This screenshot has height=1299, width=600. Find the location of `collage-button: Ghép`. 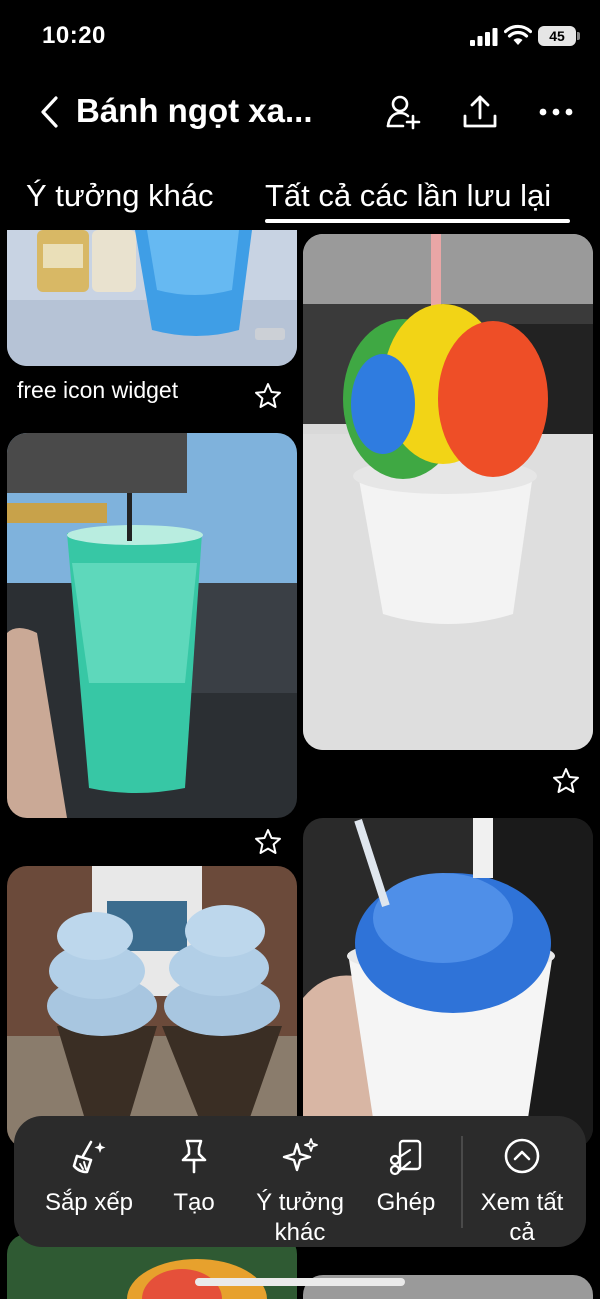

collage-button: Ghép is located at coordinates (406, 1181).